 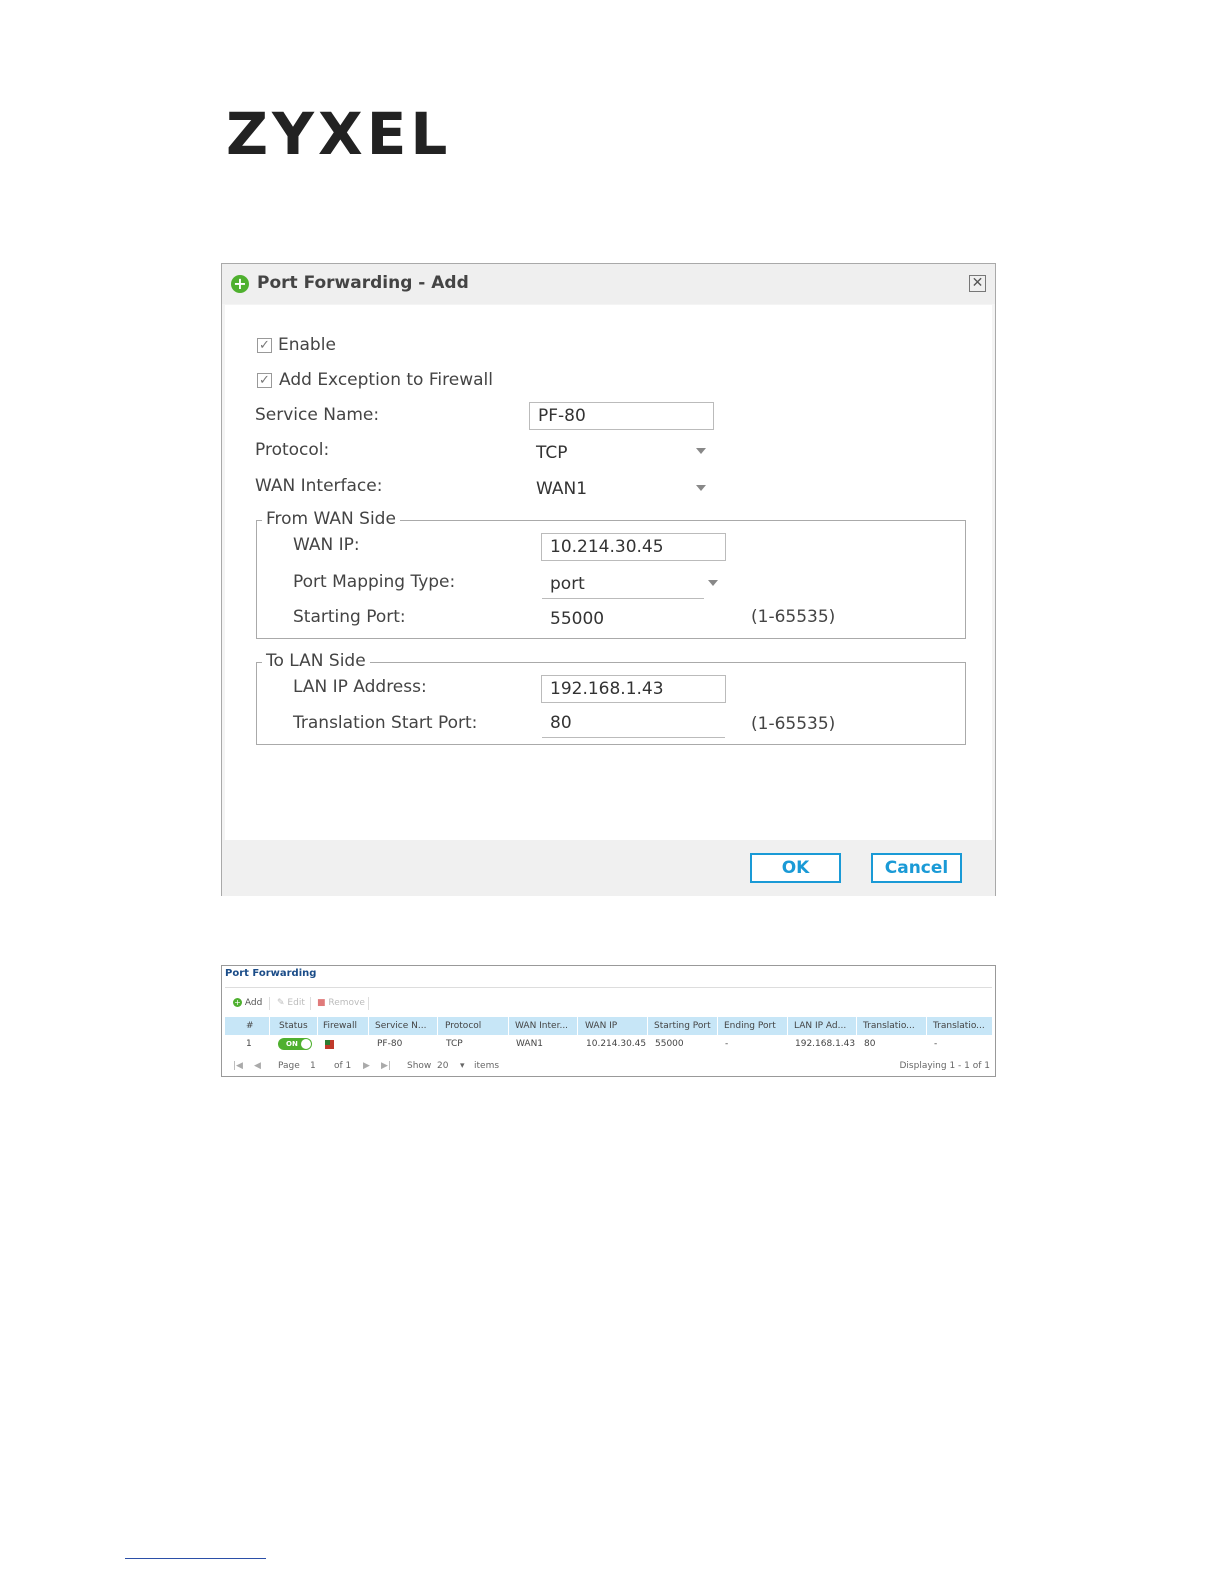 I want to click on remove-label: Remove, so click(x=346, y=1003).